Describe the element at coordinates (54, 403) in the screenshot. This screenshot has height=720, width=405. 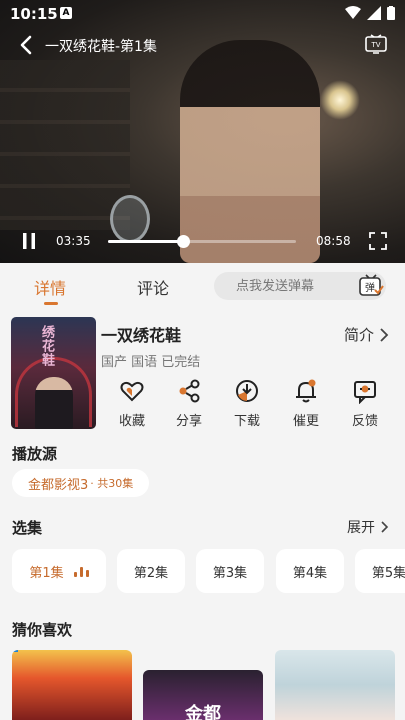
I see `poster-figure` at that location.